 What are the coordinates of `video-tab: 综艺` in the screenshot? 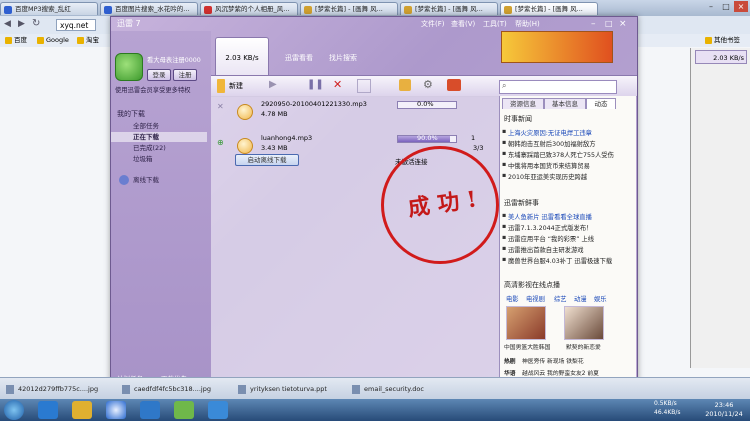 It's located at (560, 298).